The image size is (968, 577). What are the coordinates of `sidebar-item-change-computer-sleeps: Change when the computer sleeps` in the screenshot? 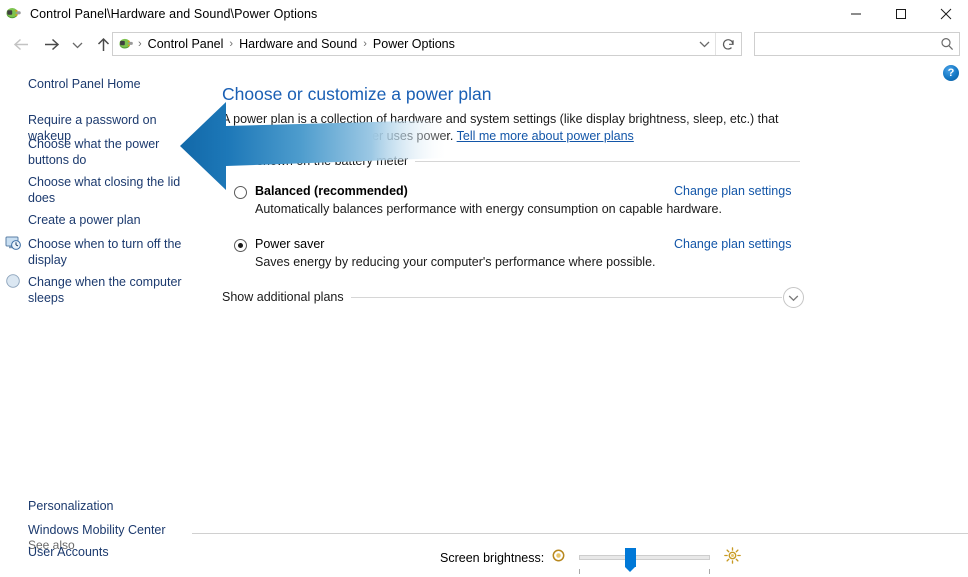 It's located at (107, 290).